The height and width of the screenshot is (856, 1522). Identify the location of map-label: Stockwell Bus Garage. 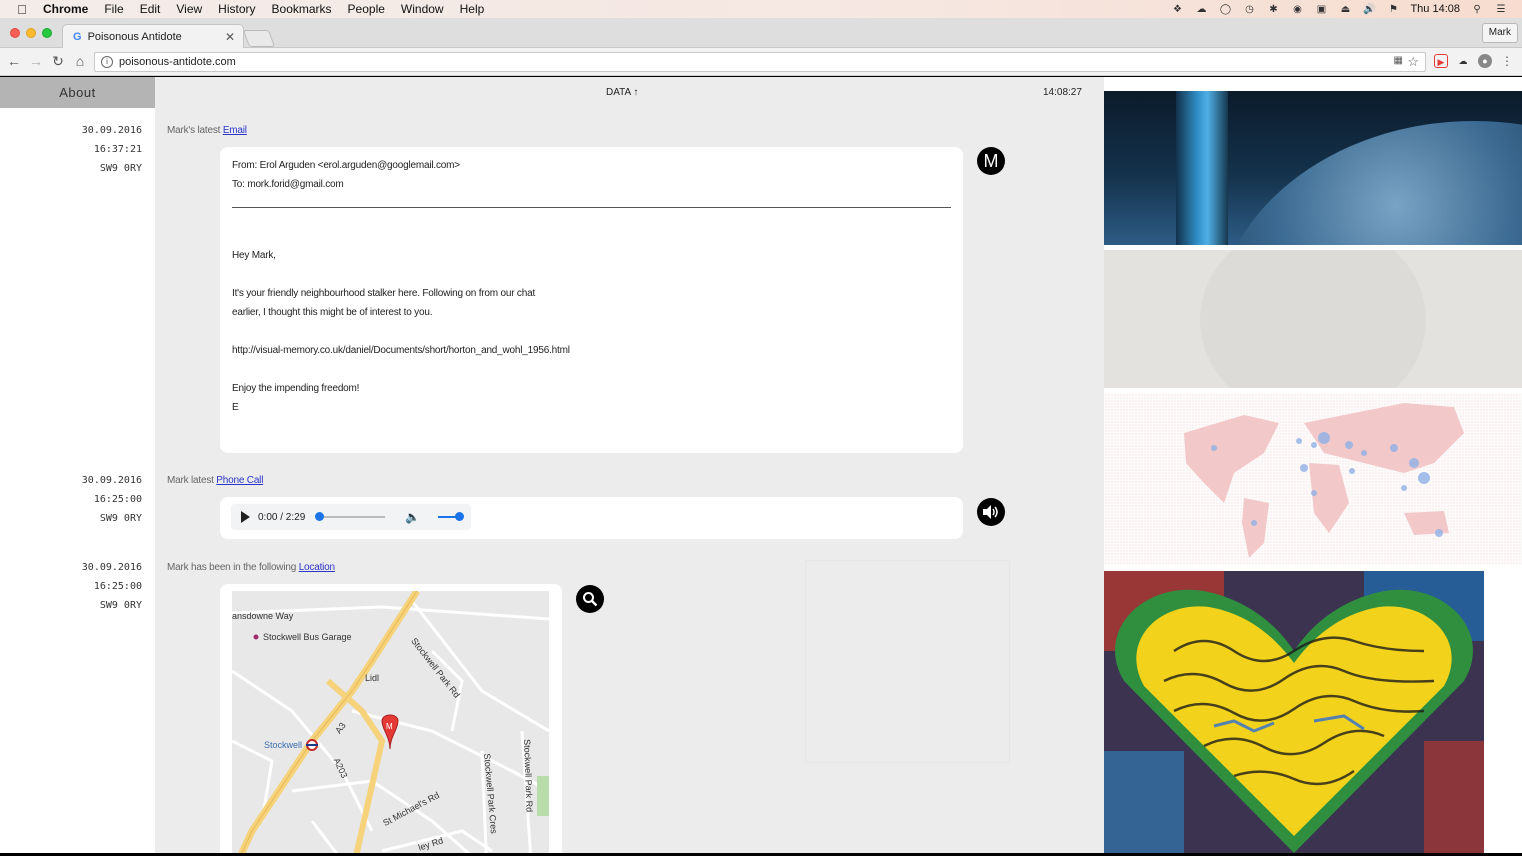
(307, 637).